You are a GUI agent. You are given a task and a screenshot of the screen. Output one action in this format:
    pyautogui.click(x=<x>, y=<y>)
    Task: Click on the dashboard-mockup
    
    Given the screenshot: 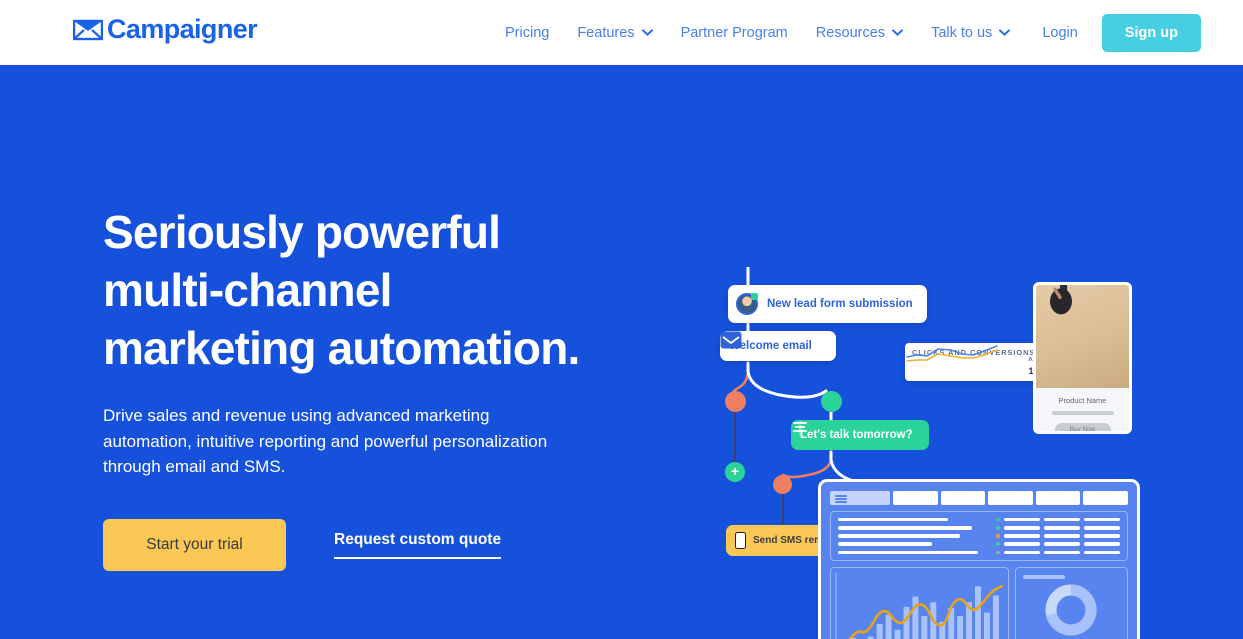 What is the action you would take?
    pyautogui.click(x=979, y=559)
    